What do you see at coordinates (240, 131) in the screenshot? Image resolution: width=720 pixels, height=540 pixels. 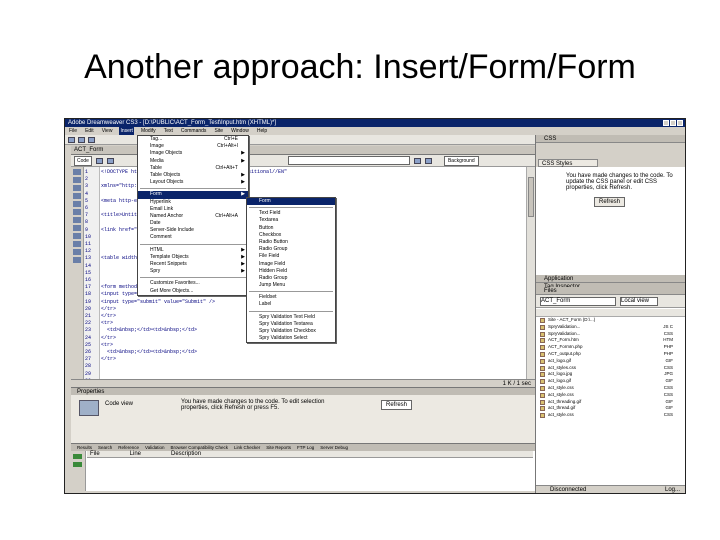 I see `menu-window: Window` at bounding box center [240, 131].